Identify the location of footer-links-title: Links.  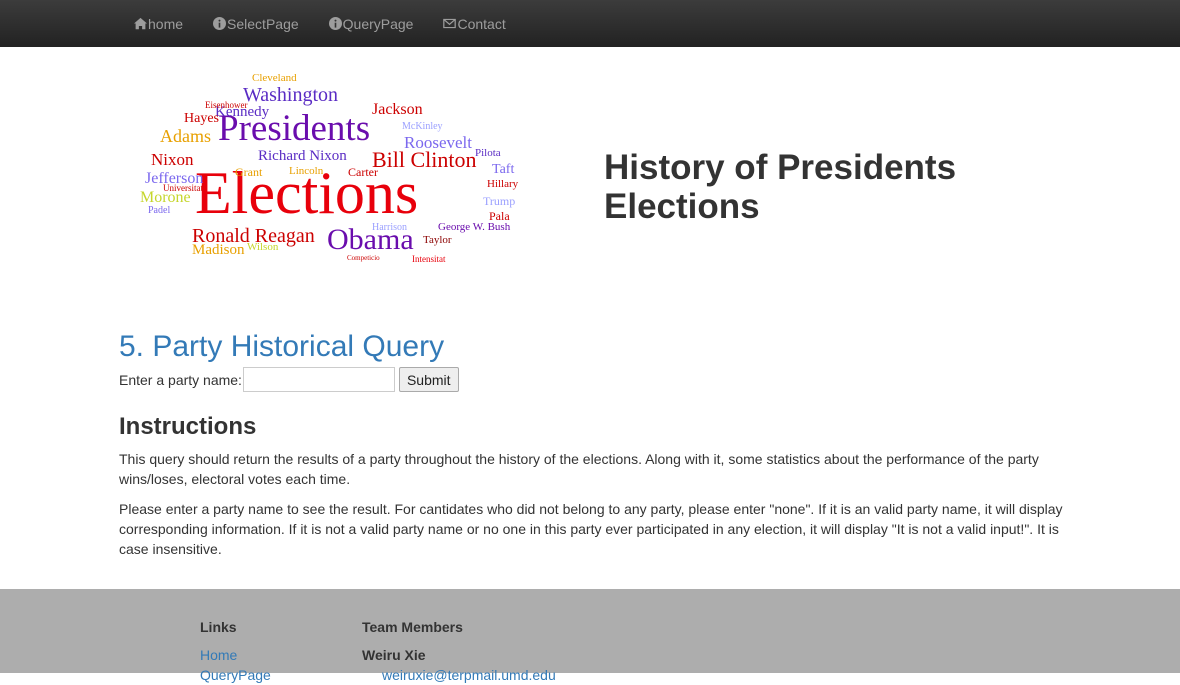
(218, 627).